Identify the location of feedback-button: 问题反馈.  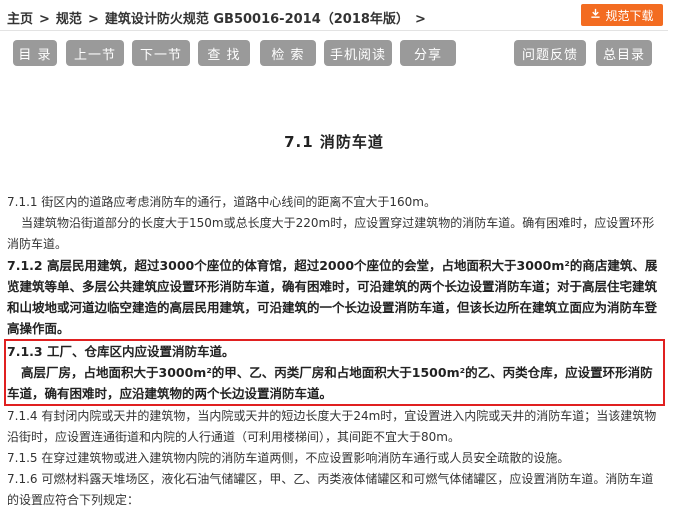
(550, 53).